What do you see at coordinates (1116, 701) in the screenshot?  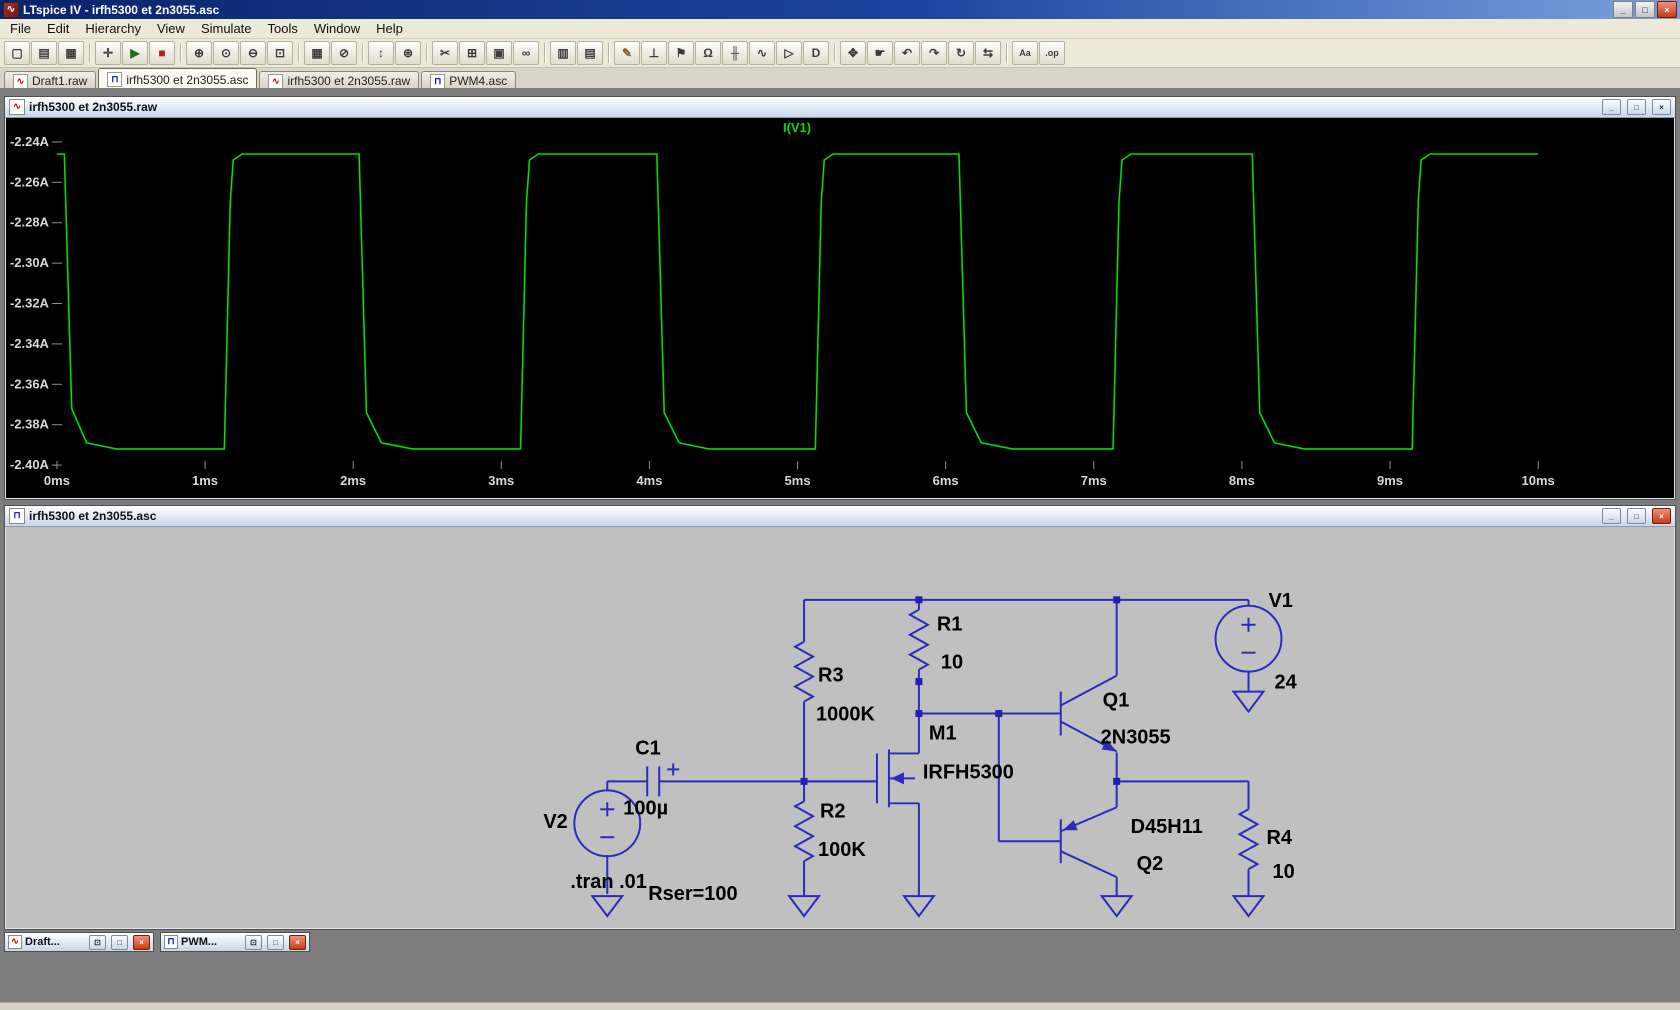 I see `label-Q1-name: Q1` at bounding box center [1116, 701].